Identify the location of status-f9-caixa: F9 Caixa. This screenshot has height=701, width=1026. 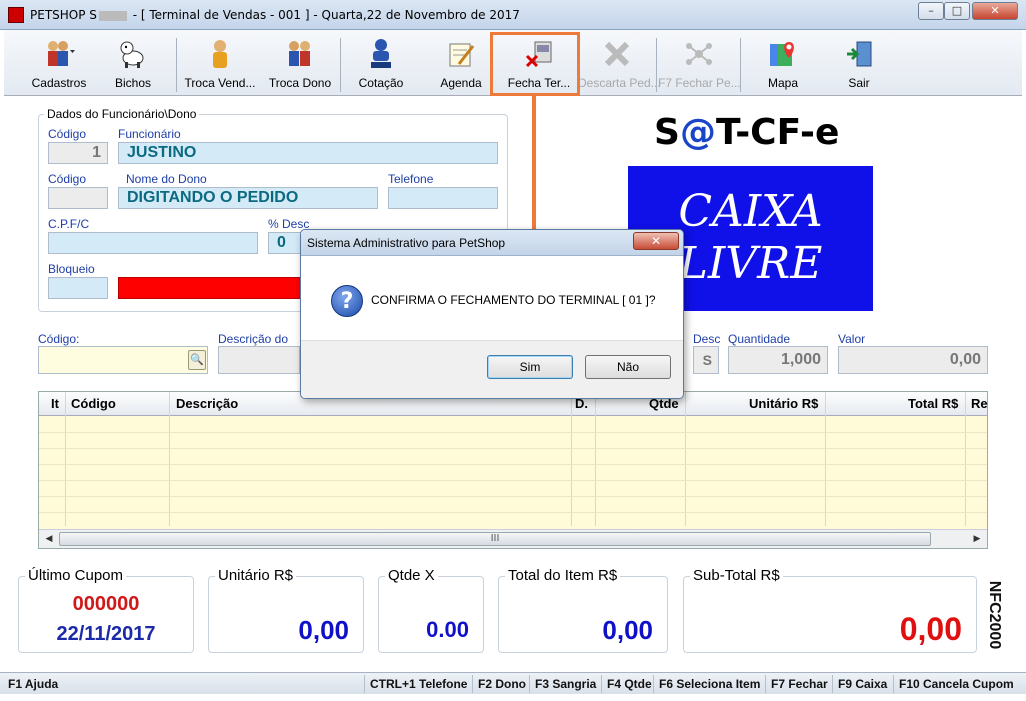
(862, 684).